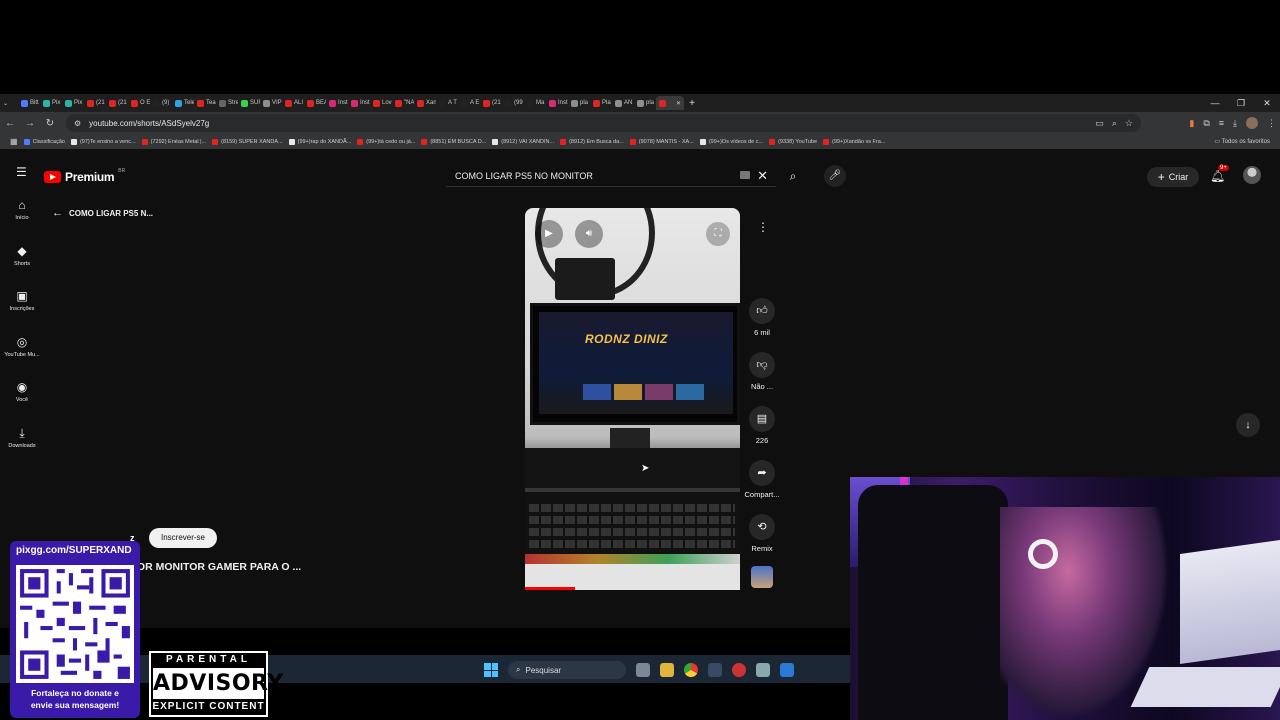 Image resolution: width=1280 pixels, height=720 pixels. What do you see at coordinates (692, 103) in the screenshot?
I see `new-tab-icon: +` at bounding box center [692, 103].